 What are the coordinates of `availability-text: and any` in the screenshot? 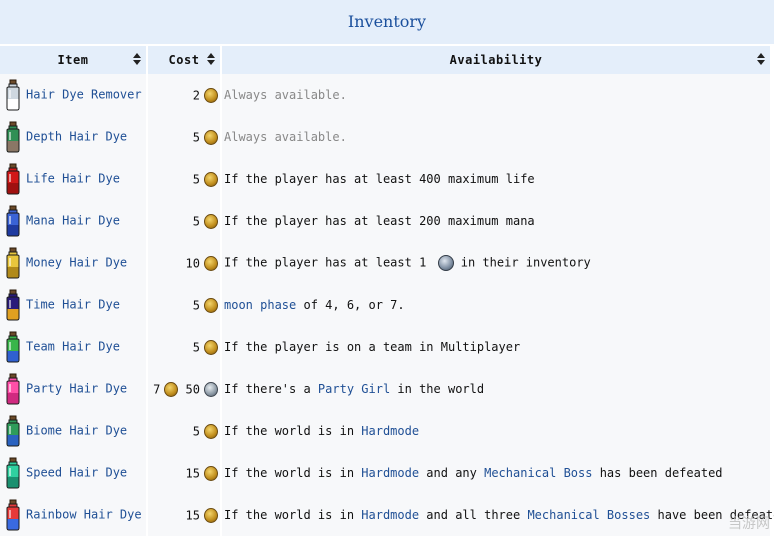 It's located at (452, 473).